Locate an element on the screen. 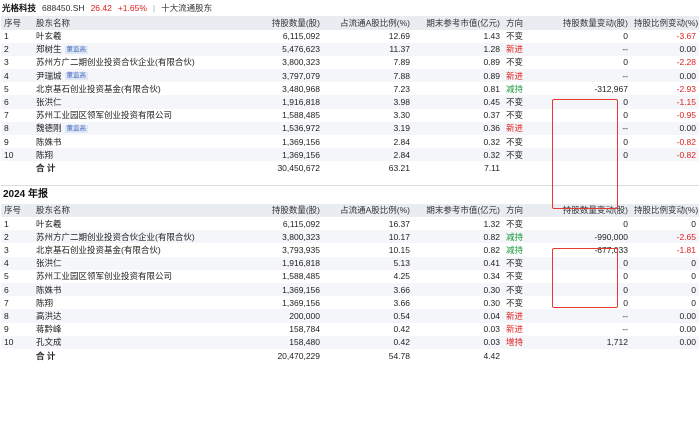  cell-shares: 3,797,079 is located at coordinates (281, 76).